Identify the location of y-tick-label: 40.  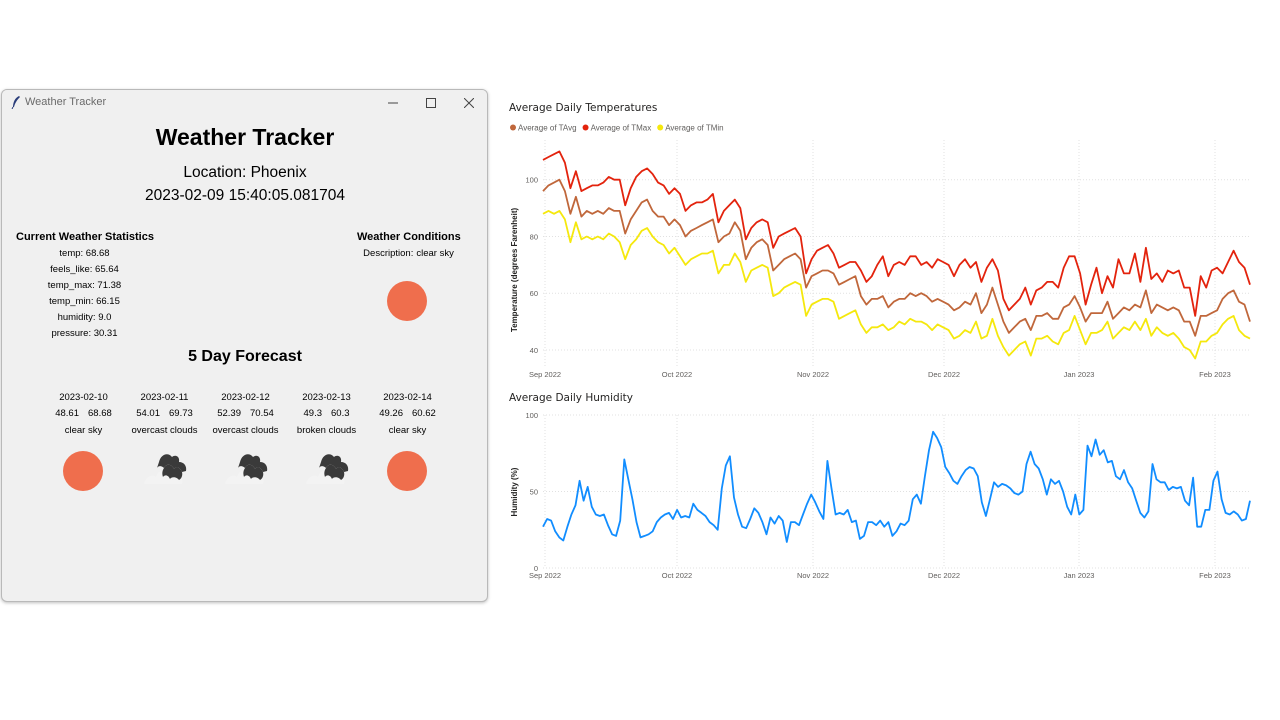
(534, 350).